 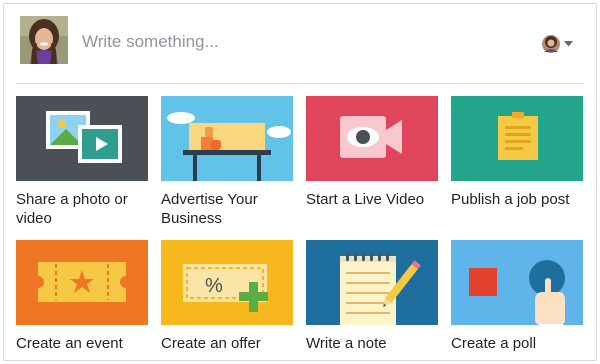 I want to click on option-create-poll: Create a poll, so click(x=517, y=296).